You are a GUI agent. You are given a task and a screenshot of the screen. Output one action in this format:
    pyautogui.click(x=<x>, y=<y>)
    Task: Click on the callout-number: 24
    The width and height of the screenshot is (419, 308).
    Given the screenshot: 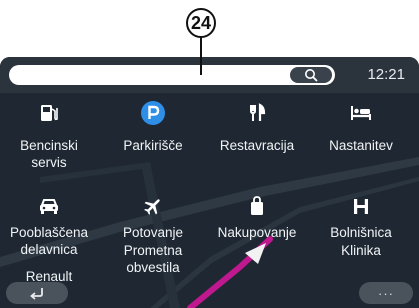 What is the action you would take?
    pyautogui.click(x=201, y=23)
    